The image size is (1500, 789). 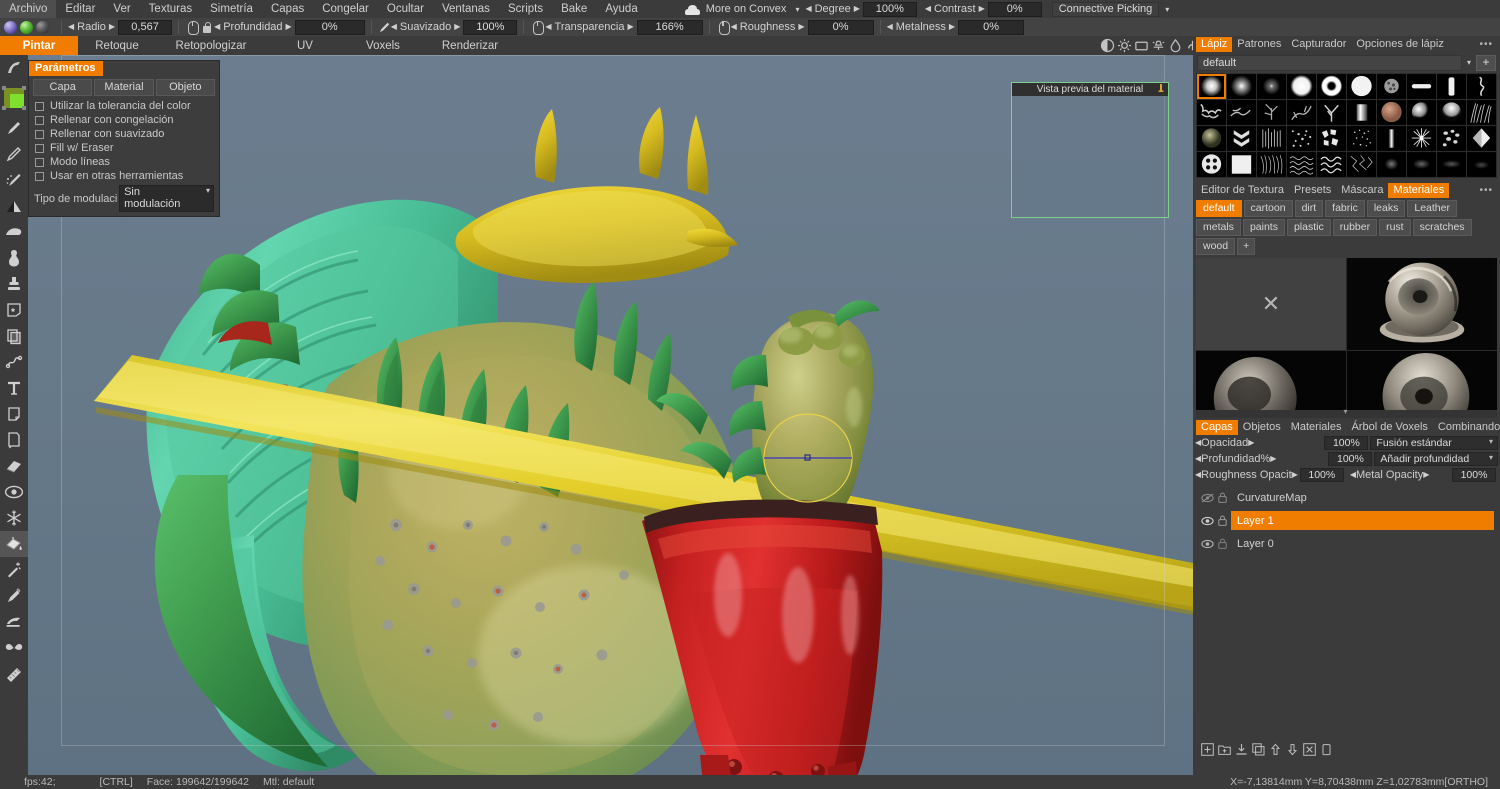 I want to click on chip-leaks: leaks, so click(x=1386, y=208).